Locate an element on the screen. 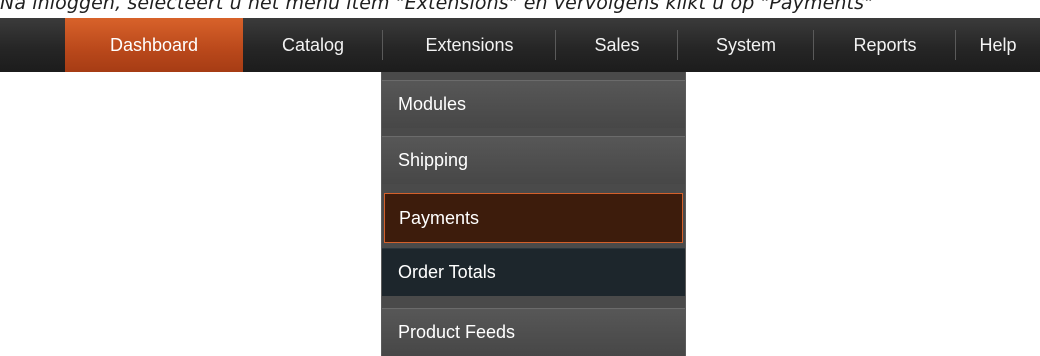 The width and height of the screenshot is (1040, 356). dropdown-item-label: Order Totals is located at coordinates (447, 272).